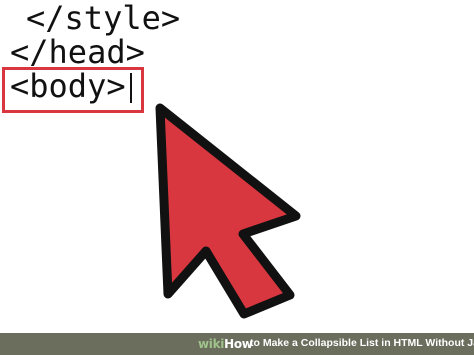 This screenshot has height=355, width=474. I want to click on logo-wiki-text: wiki, so click(211, 344).